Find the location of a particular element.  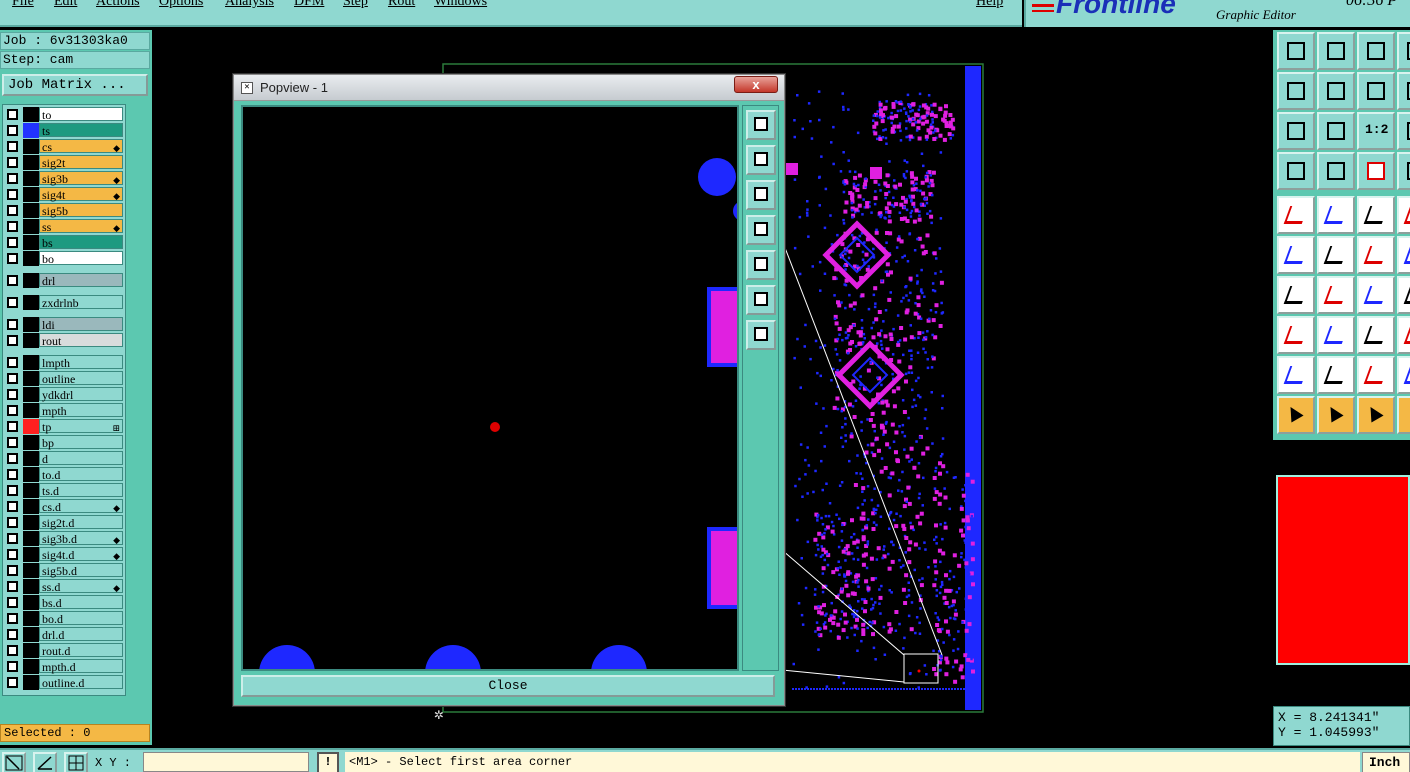

layer-row: tp ⊞ is located at coordinates (64, 426).